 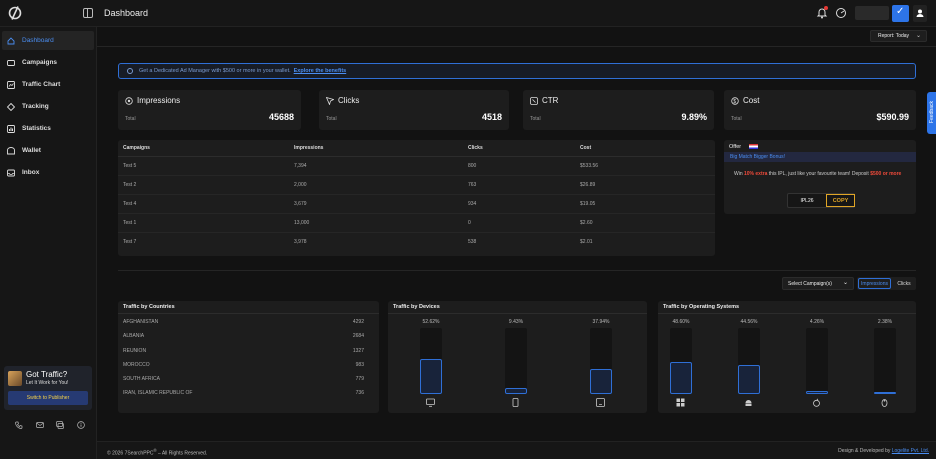 What do you see at coordinates (358, 322) in the screenshot?
I see `country-value: 4292` at bounding box center [358, 322].